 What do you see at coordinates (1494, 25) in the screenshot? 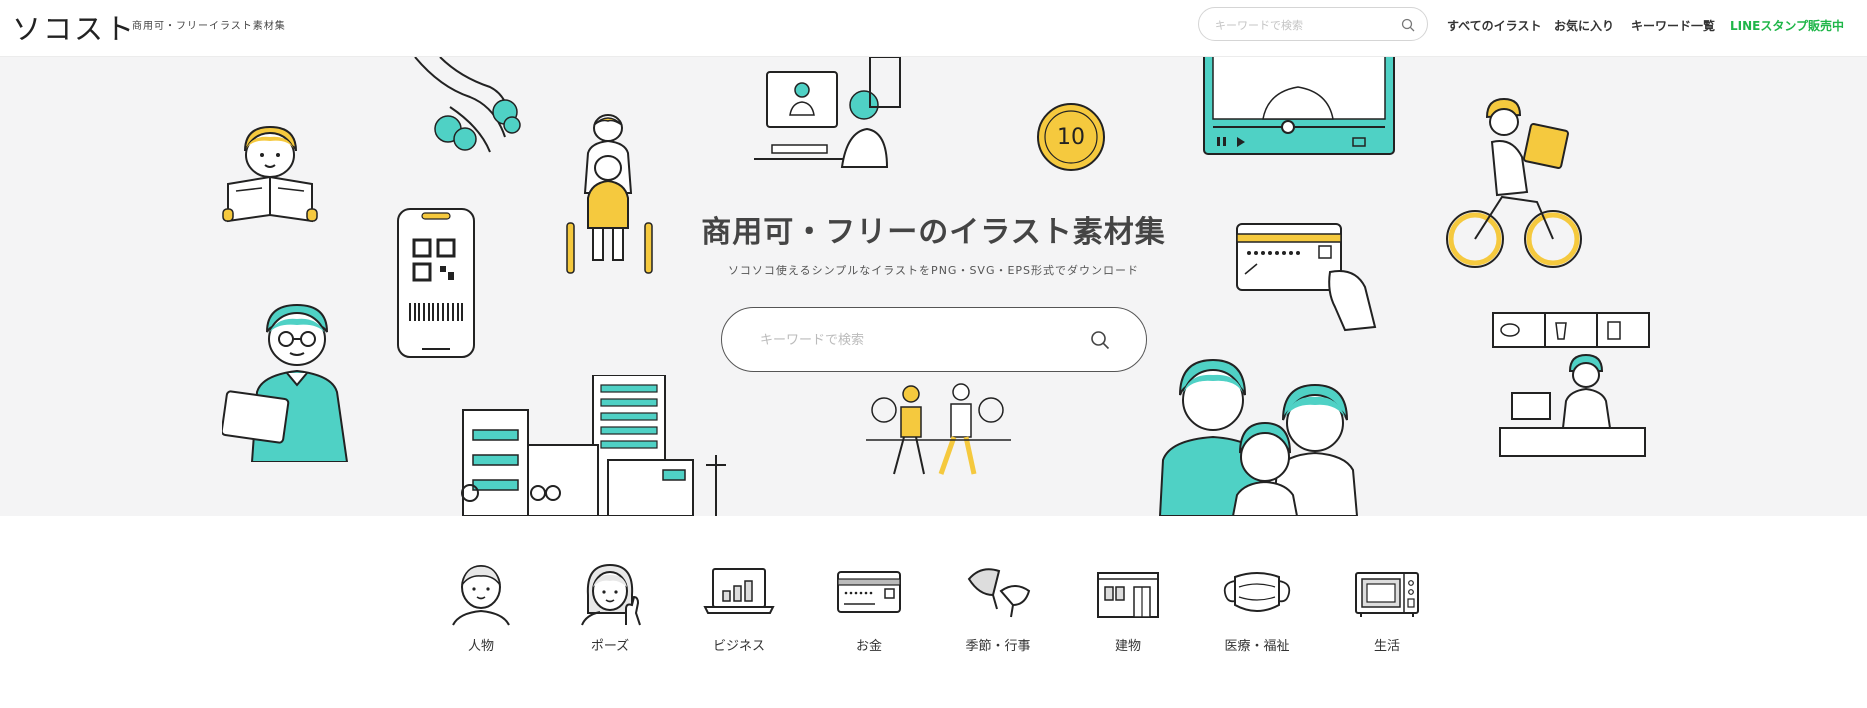
I see `nav-all-illustrations: すべてのイラスト` at bounding box center [1494, 25].